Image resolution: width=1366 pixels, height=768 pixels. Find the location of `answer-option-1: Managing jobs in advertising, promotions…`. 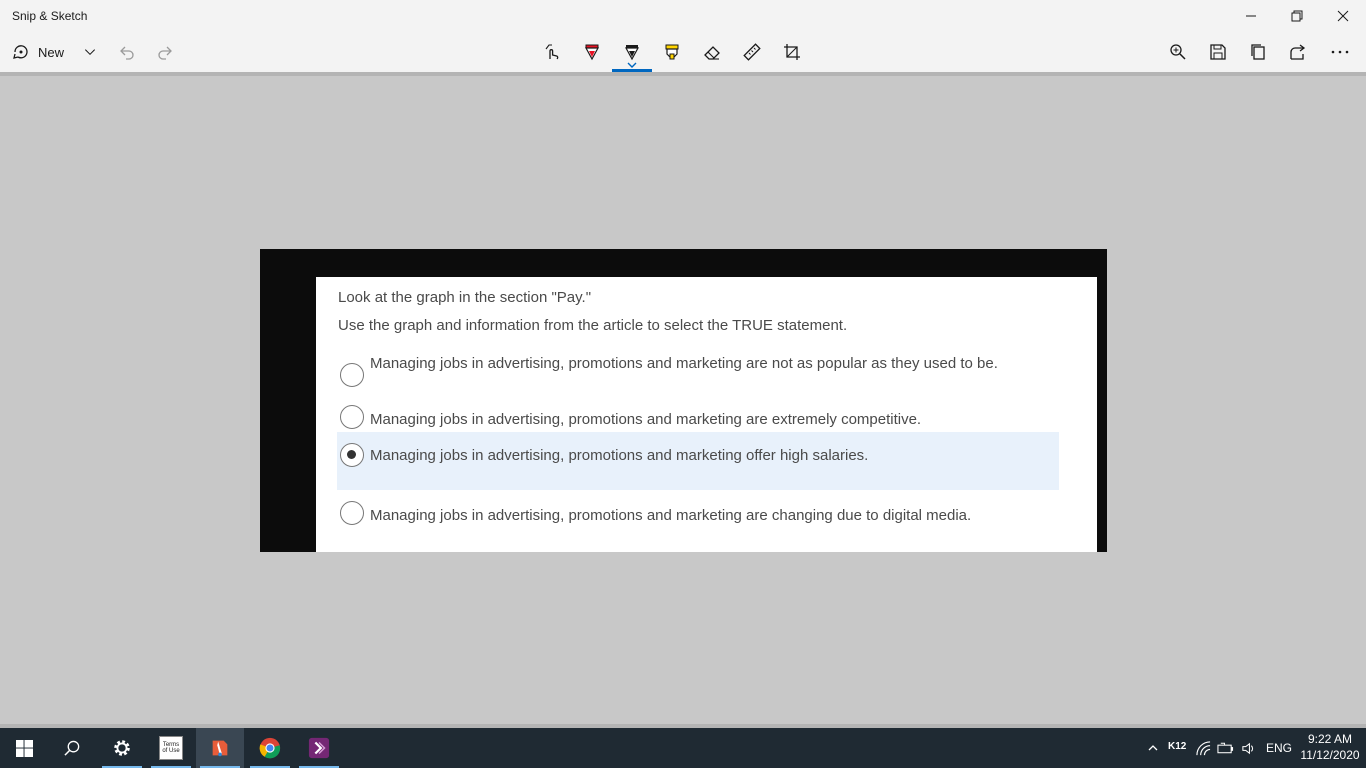

answer-option-1: Managing jobs in advertising, promotions… is located at coordinates (698, 374).